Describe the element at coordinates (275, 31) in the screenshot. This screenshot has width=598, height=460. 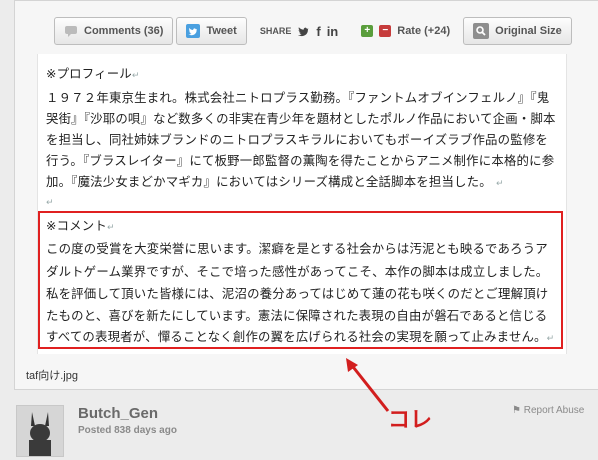
I see `share-label: SHARE` at that location.